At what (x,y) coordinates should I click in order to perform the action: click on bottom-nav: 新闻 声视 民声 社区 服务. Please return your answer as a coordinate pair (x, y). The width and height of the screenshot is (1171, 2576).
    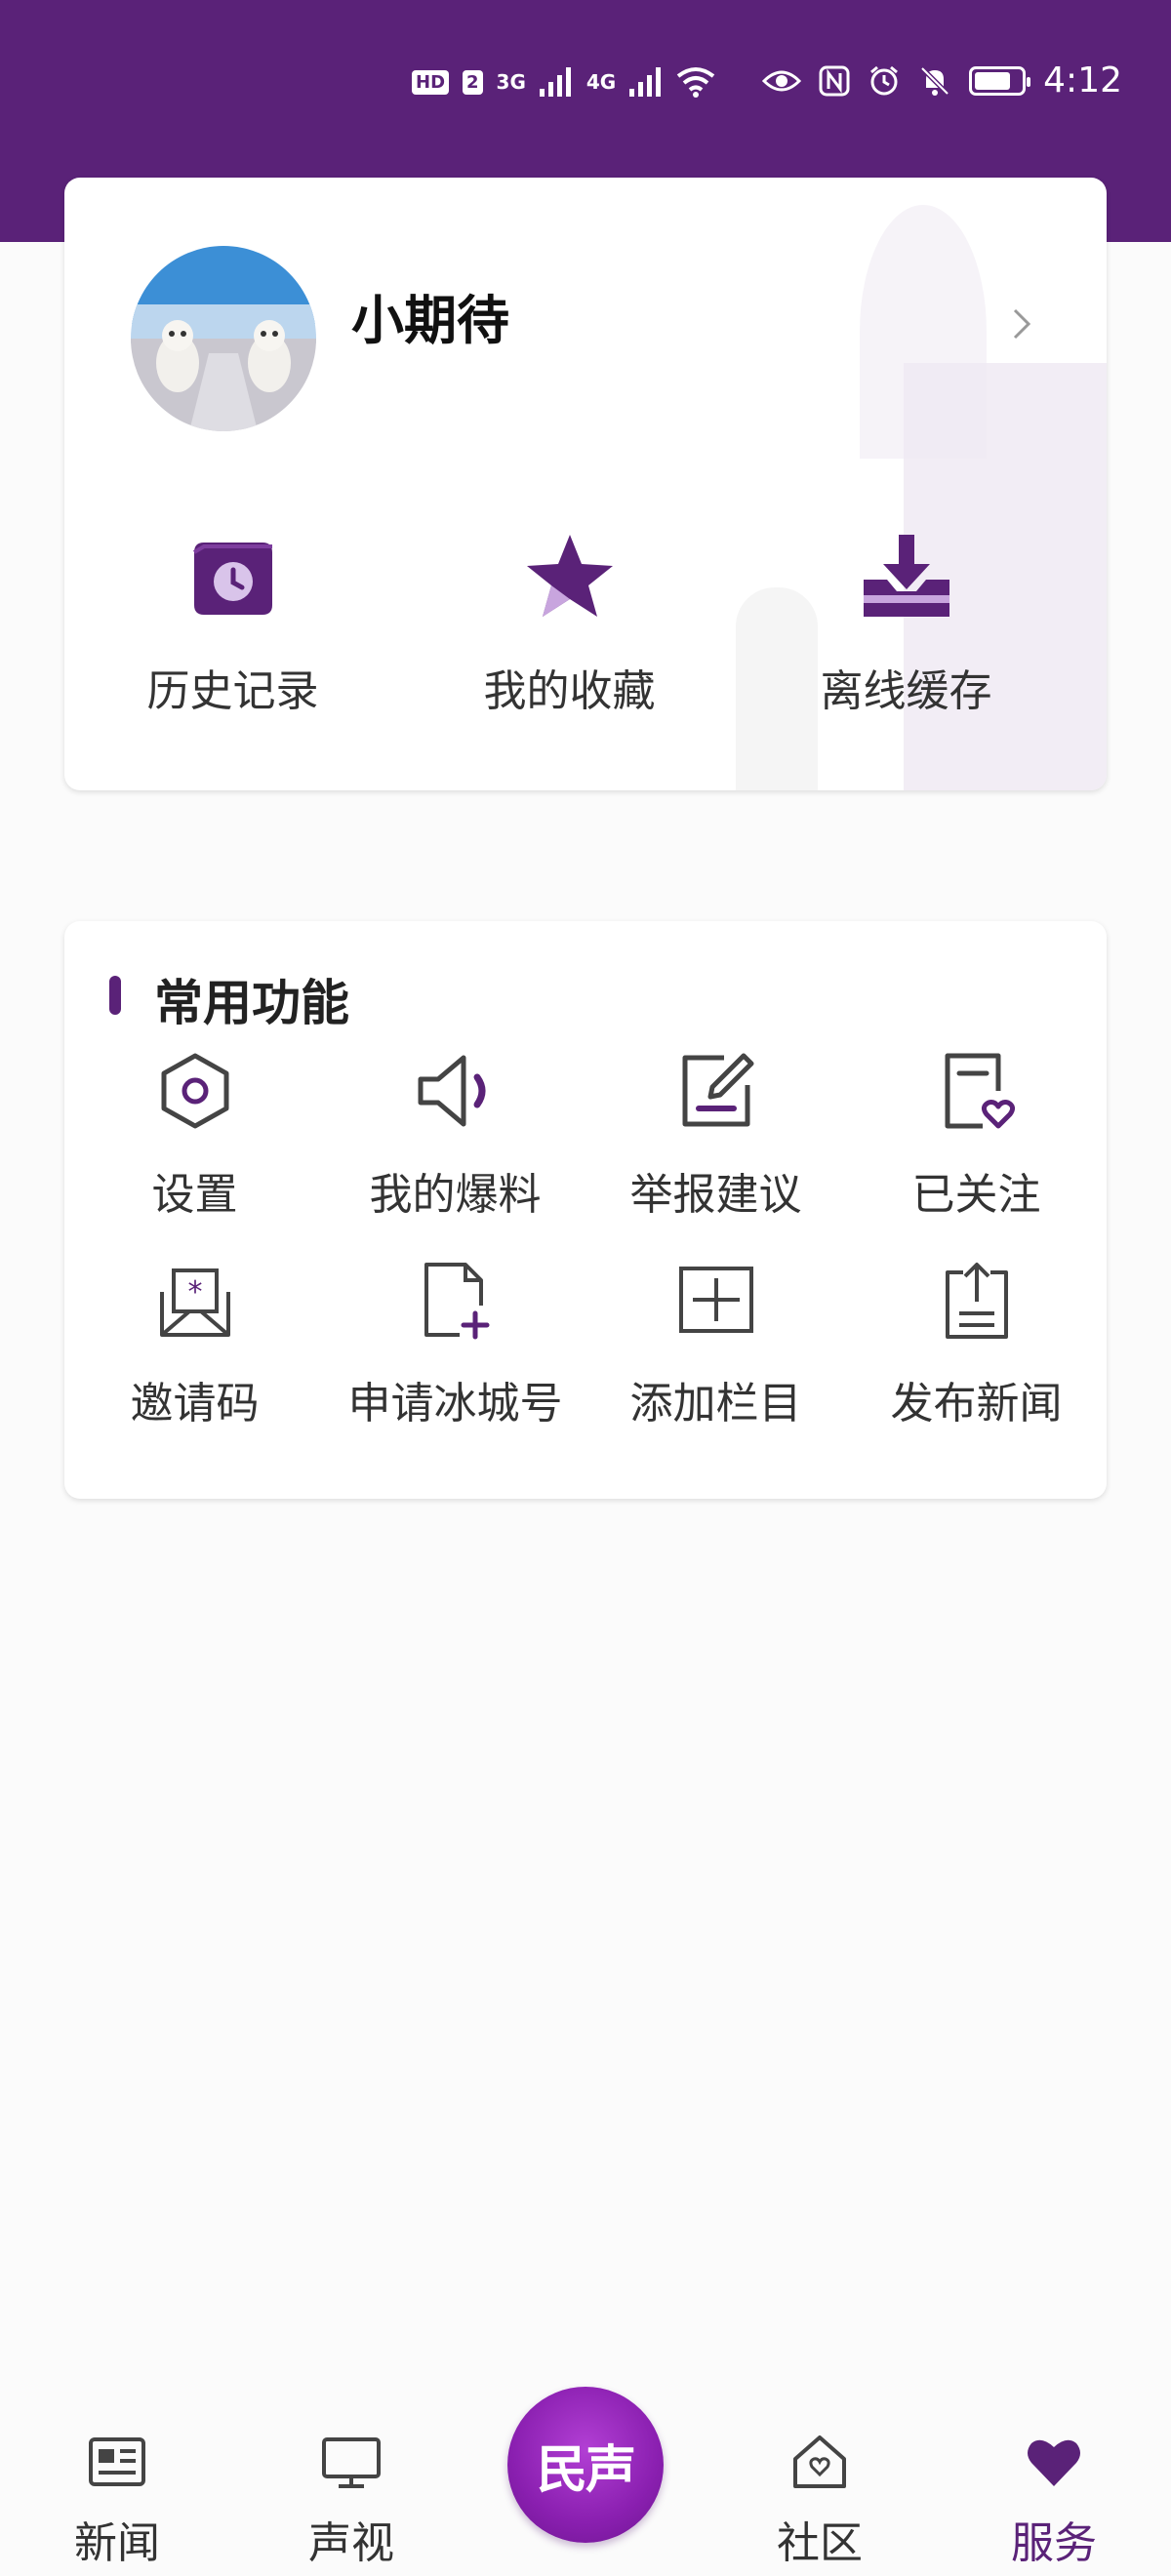
    Looking at the image, I should click on (585, 2473).